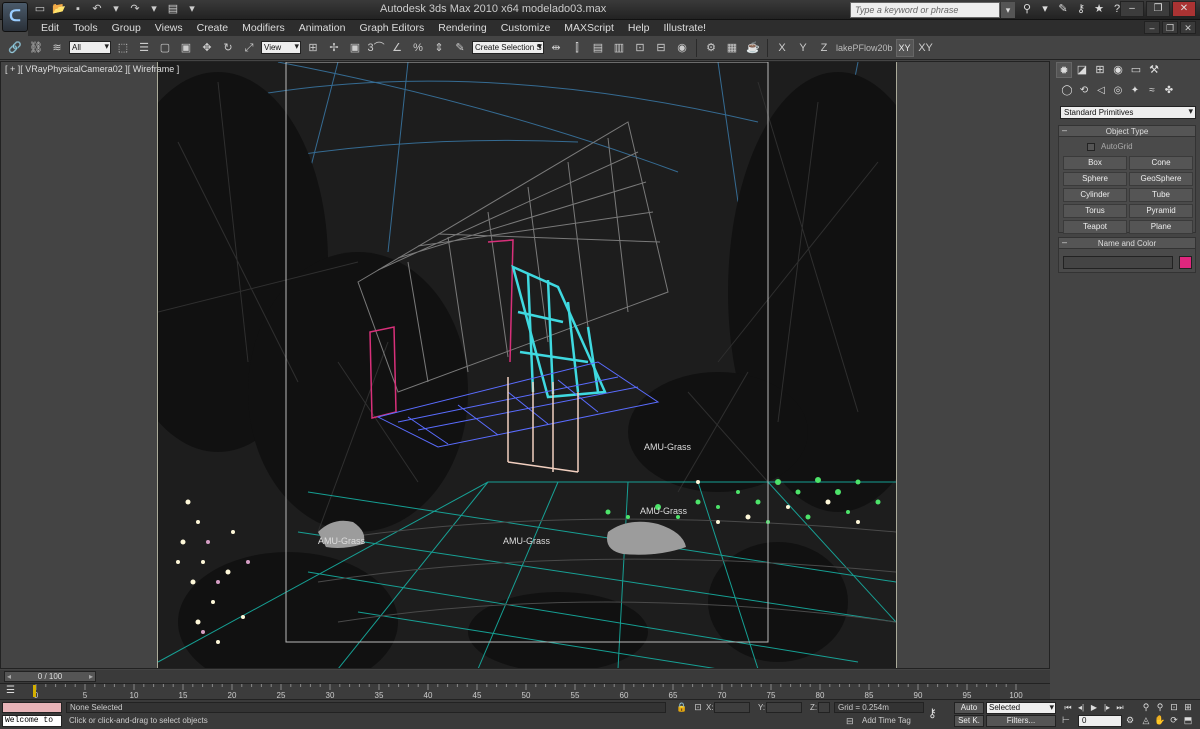 This screenshot has width=1200, height=729. What do you see at coordinates (1132, 721) in the screenshot?
I see `time-configuration-icon: ⚙` at bounding box center [1132, 721].